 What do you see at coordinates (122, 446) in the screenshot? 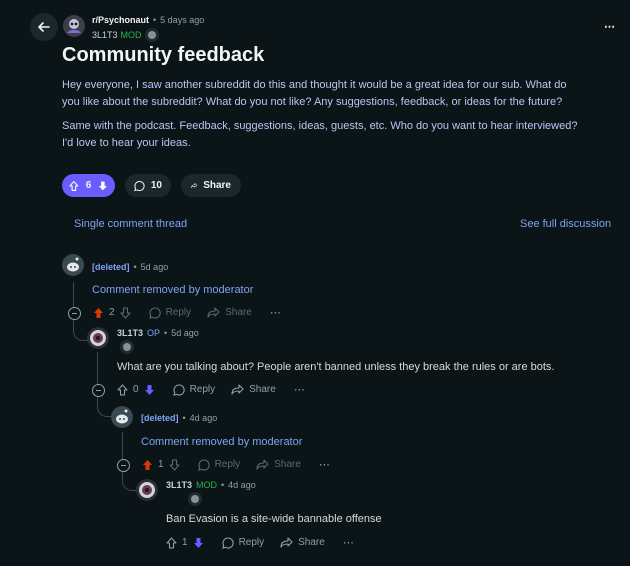
I see `thread-line` at bounding box center [122, 446].